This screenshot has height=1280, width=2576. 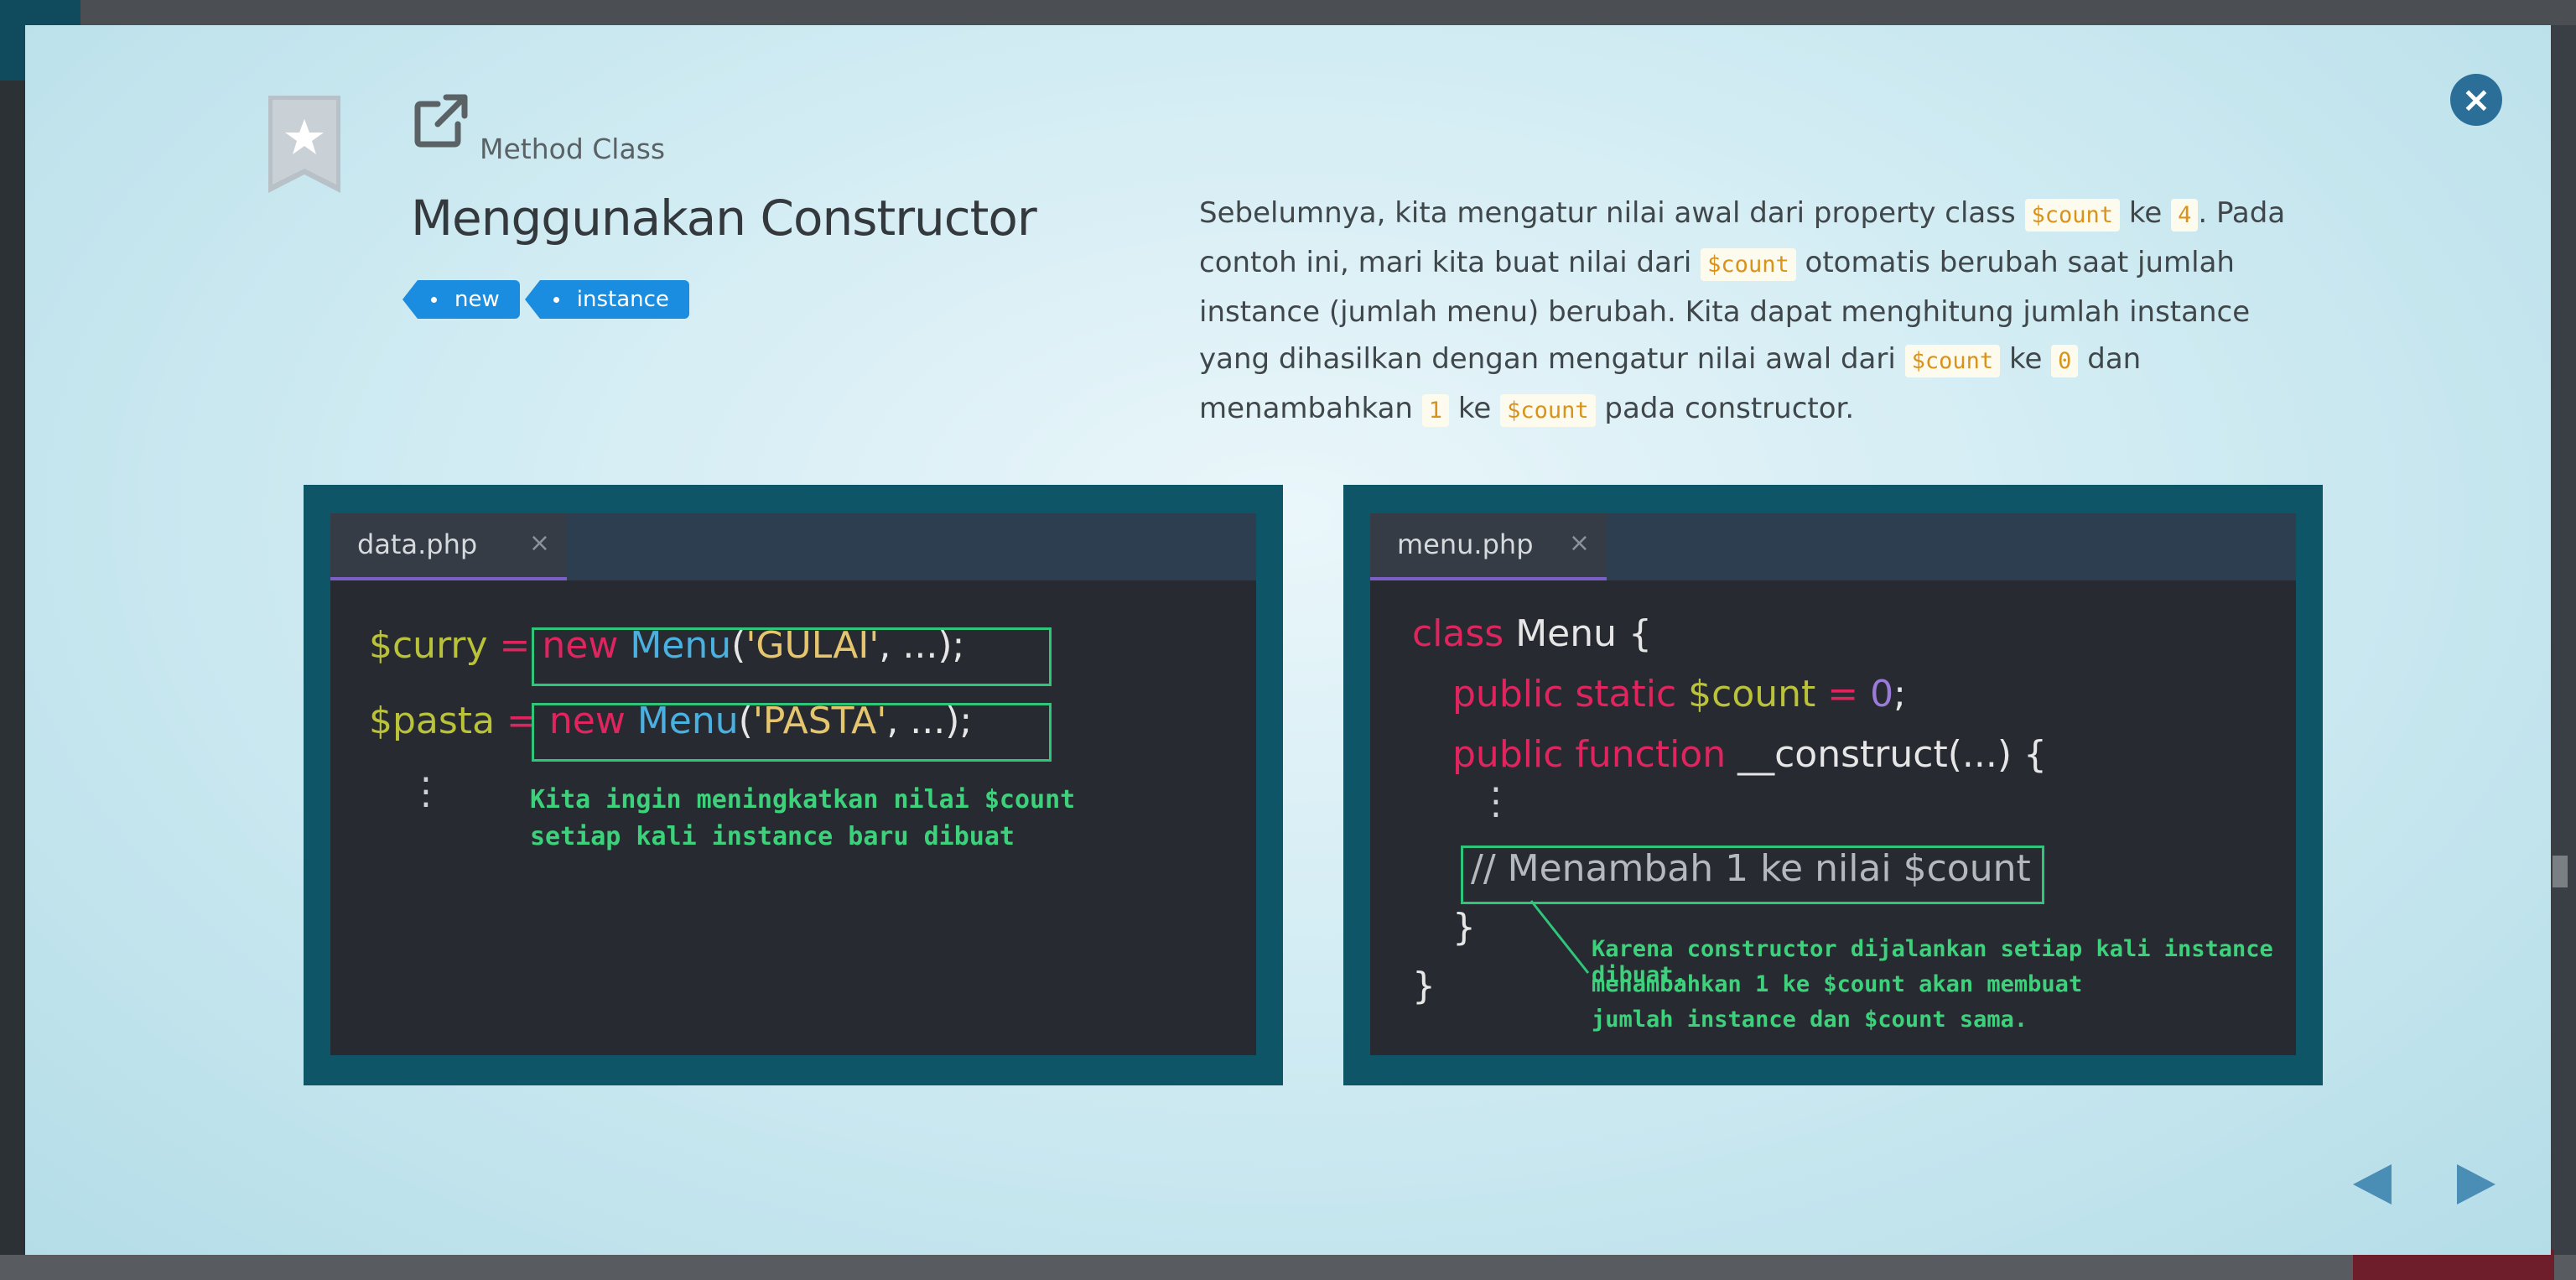 What do you see at coordinates (1465, 544) in the screenshot?
I see `tab-label: menu.php` at bounding box center [1465, 544].